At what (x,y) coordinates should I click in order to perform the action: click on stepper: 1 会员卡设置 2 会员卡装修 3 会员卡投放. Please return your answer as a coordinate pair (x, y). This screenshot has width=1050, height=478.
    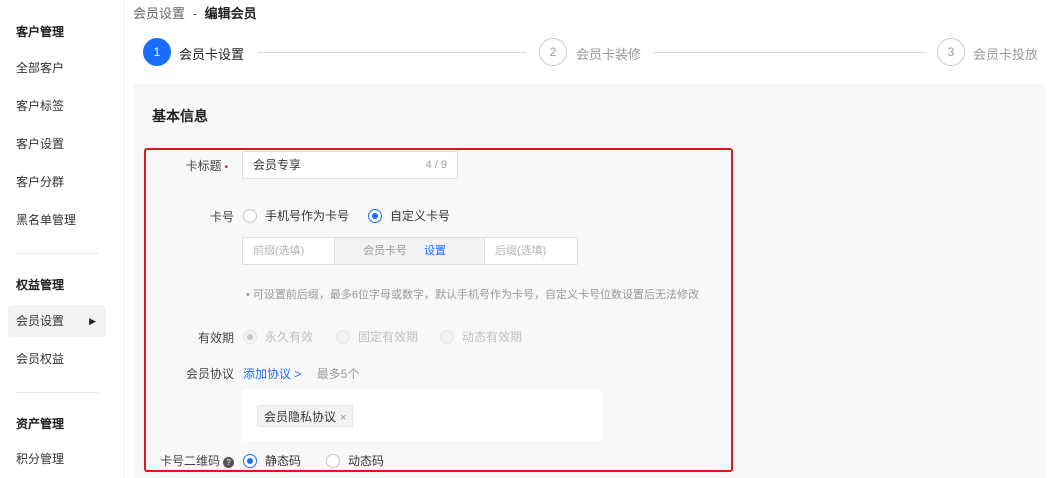
    Looking at the image, I should click on (590, 52).